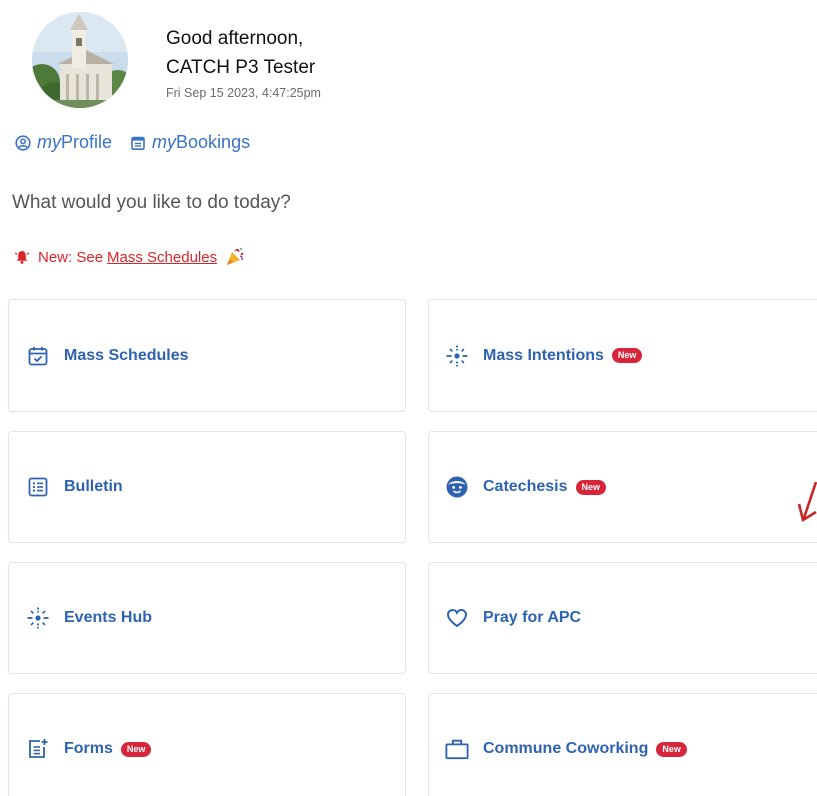 The height and width of the screenshot is (796, 817). What do you see at coordinates (235, 38) in the screenshot?
I see `greeting-text: Good afternoon,` at bounding box center [235, 38].